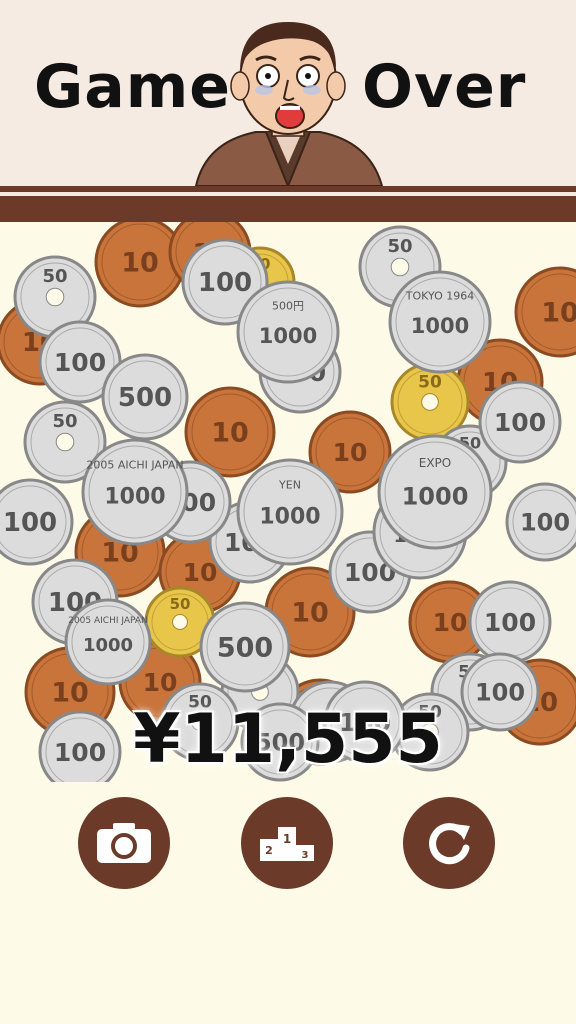 The width and height of the screenshot is (576, 1024). I want to click on podium-label-2: 2, so click(269, 850).